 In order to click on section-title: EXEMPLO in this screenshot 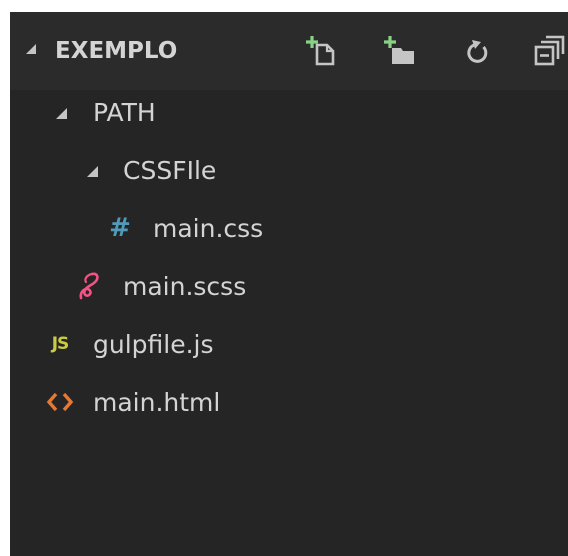, I will do `click(116, 51)`.